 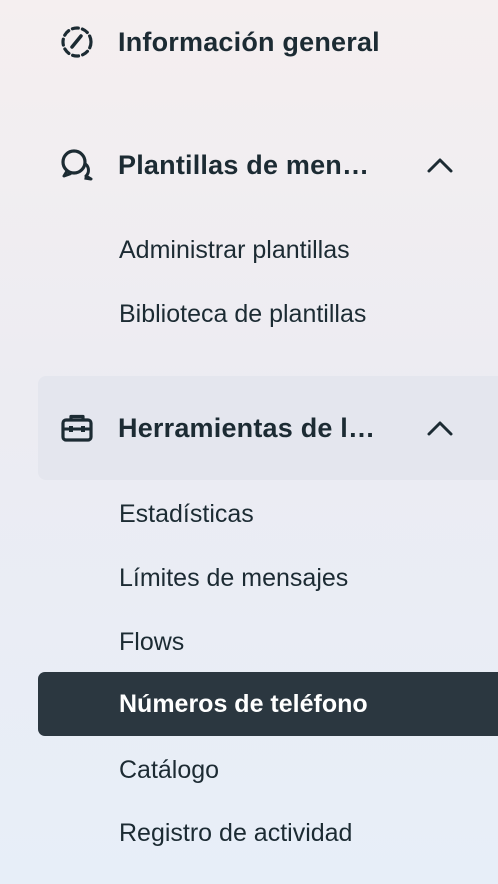 I want to click on sidebar-item-numeros-telefono: Números de teléfono, so click(x=268, y=704).